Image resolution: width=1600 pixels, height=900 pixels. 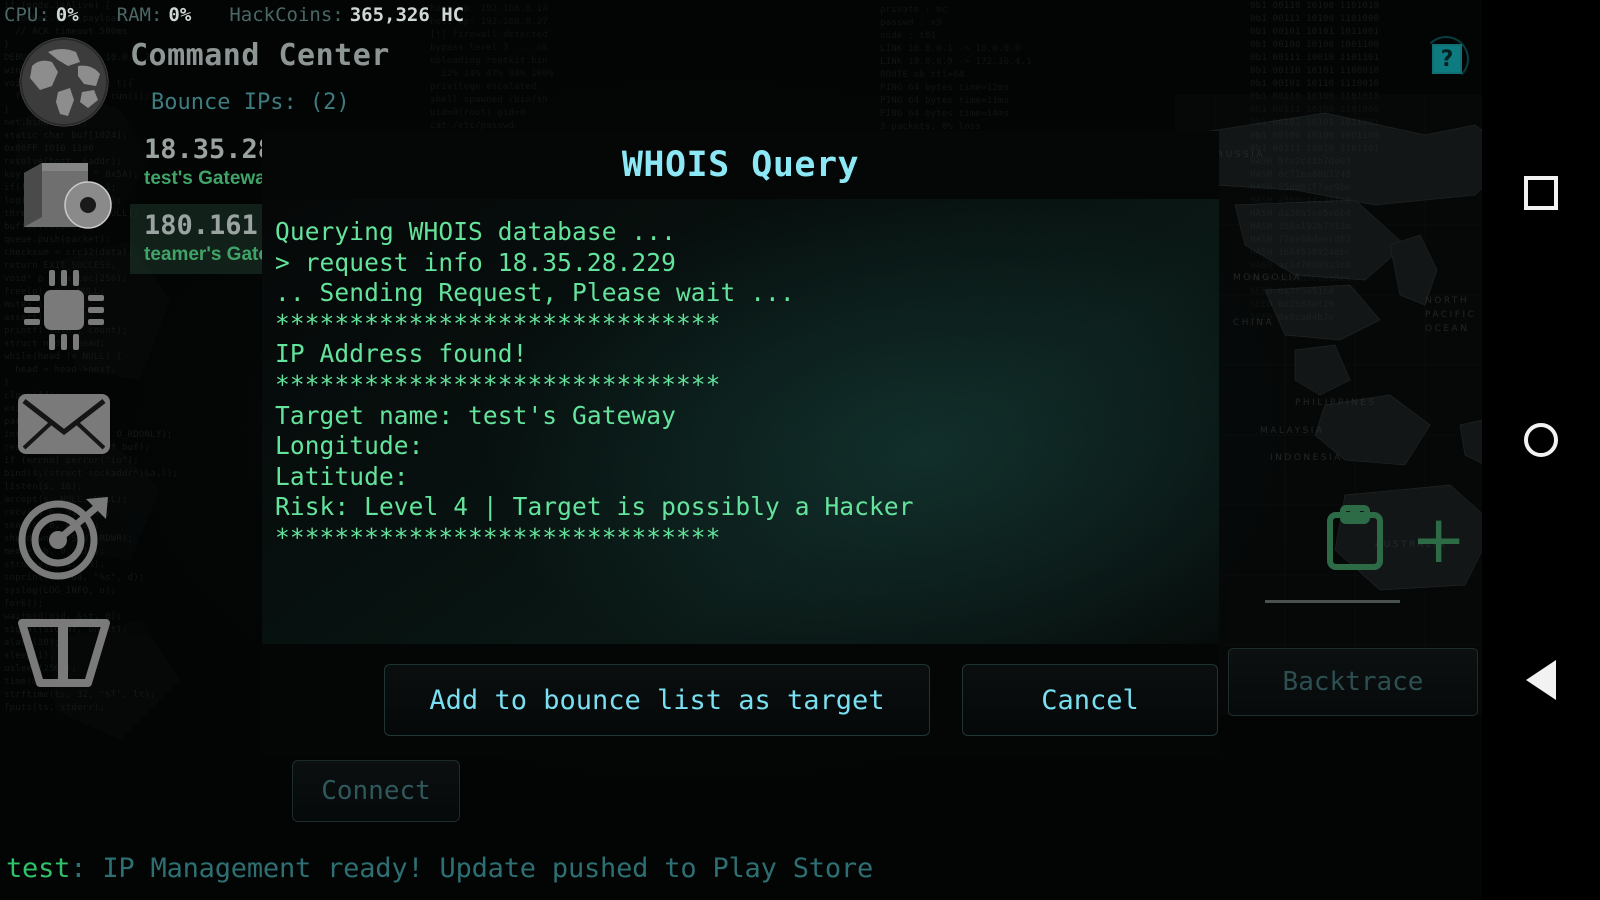 What do you see at coordinates (1090, 700) in the screenshot?
I see `cancel-button: Cancel` at bounding box center [1090, 700].